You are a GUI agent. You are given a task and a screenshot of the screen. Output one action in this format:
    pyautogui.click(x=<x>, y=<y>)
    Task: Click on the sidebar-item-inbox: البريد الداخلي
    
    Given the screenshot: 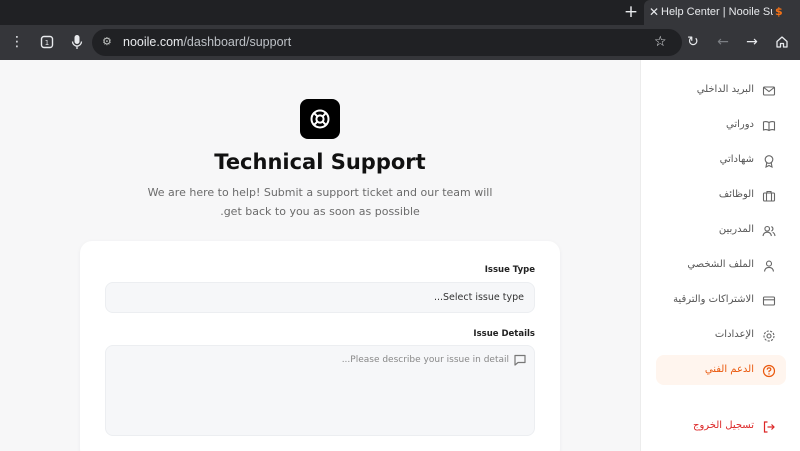 What is the action you would take?
    pyautogui.click(x=721, y=90)
    